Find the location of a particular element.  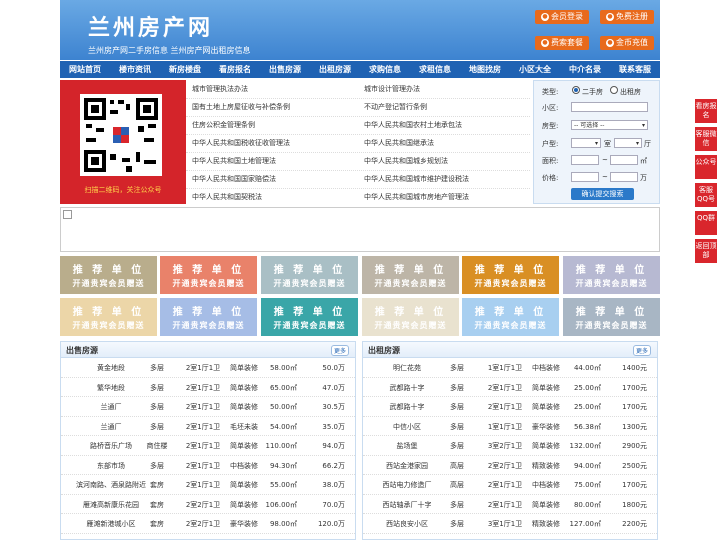

listing-row: 中信小区 多层 1室1厅1卫 豪华装修 56.38㎡ 1300元 is located at coordinates (510, 426).